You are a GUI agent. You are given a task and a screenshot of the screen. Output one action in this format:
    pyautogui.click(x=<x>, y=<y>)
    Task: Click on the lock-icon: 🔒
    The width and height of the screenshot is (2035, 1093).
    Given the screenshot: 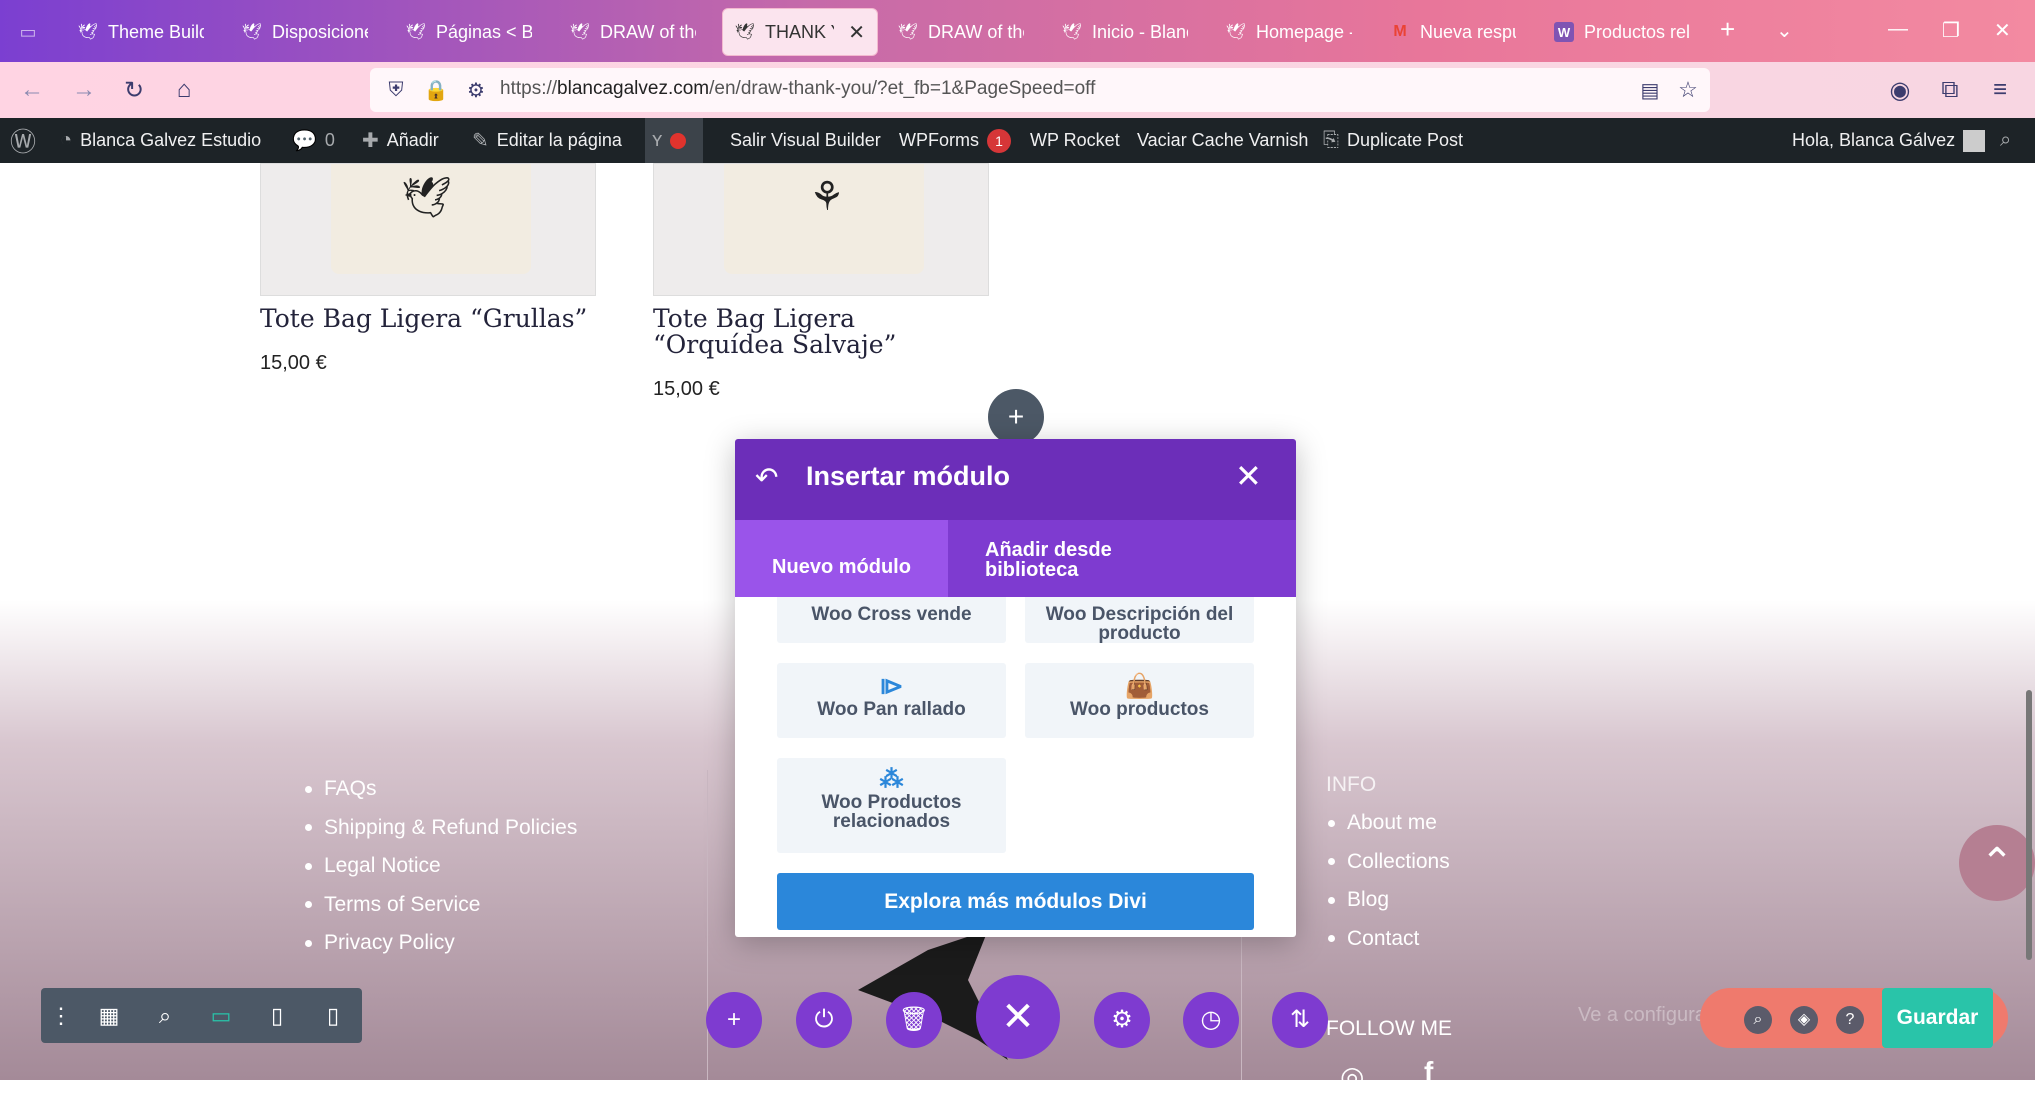 What is the action you would take?
    pyautogui.click(x=436, y=90)
    